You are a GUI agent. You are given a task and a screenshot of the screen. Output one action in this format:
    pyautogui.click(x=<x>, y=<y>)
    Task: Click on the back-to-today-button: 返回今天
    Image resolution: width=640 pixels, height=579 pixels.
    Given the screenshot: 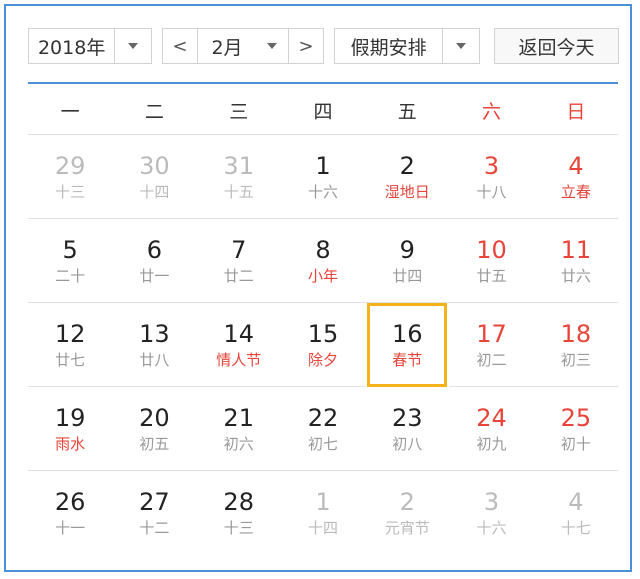 What is the action you would take?
    pyautogui.click(x=556, y=46)
    